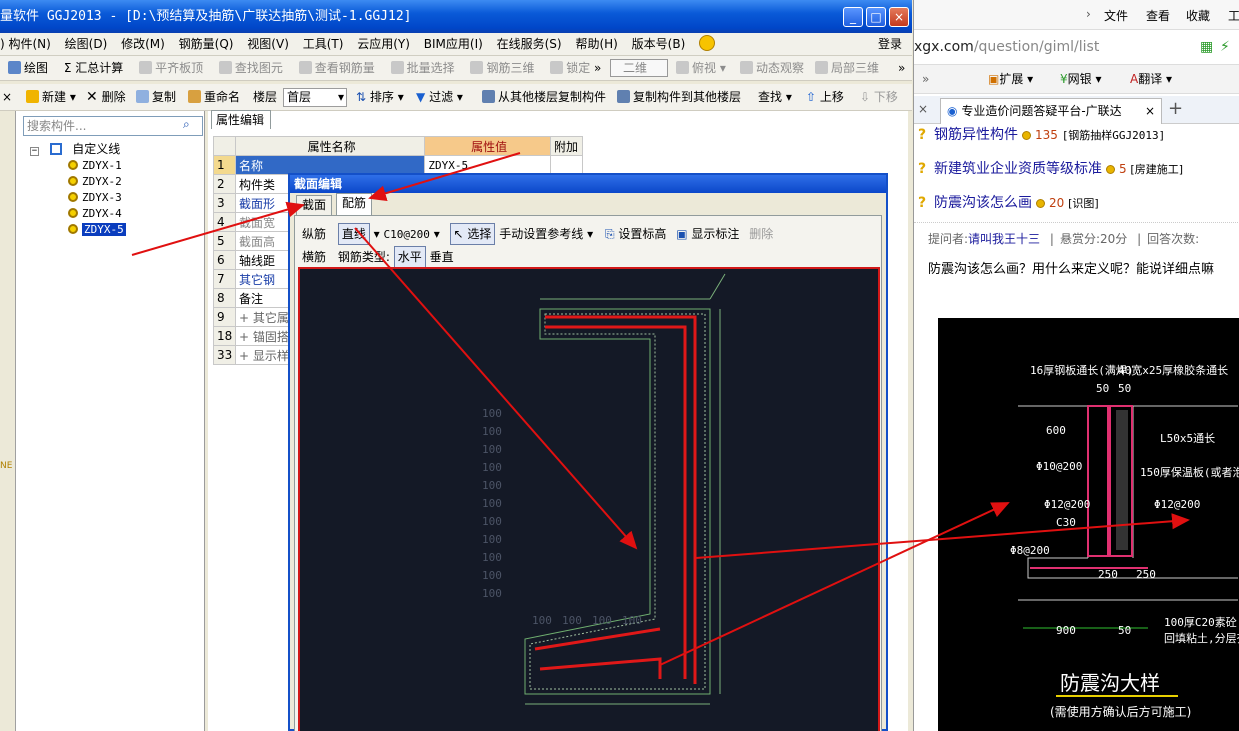 Image resolution: width=1239 pixels, height=731 pixels. What do you see at coordinates (679, 97) in the screenshot?
I see `copy-to-floor-button: 复制构件到其他楼层` at bounding box center [679, 97].